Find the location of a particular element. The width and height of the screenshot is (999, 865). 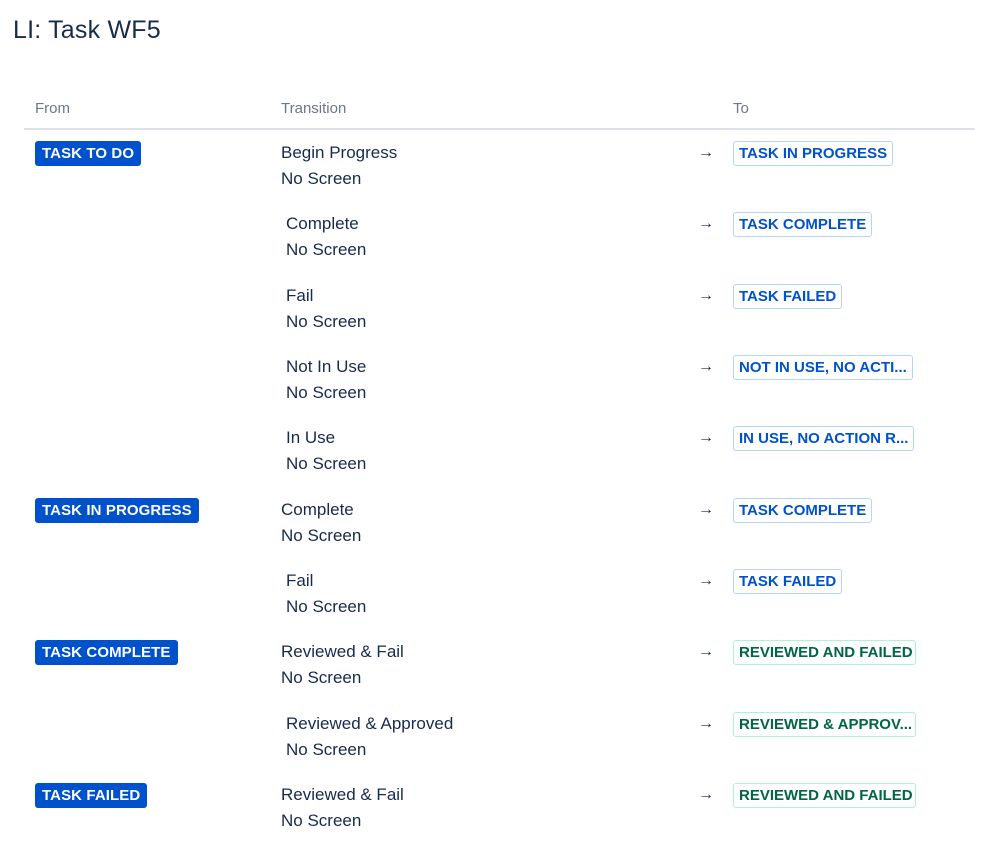

from-status-lozenge: TASK FAILED is located at coordinates (91, 795).